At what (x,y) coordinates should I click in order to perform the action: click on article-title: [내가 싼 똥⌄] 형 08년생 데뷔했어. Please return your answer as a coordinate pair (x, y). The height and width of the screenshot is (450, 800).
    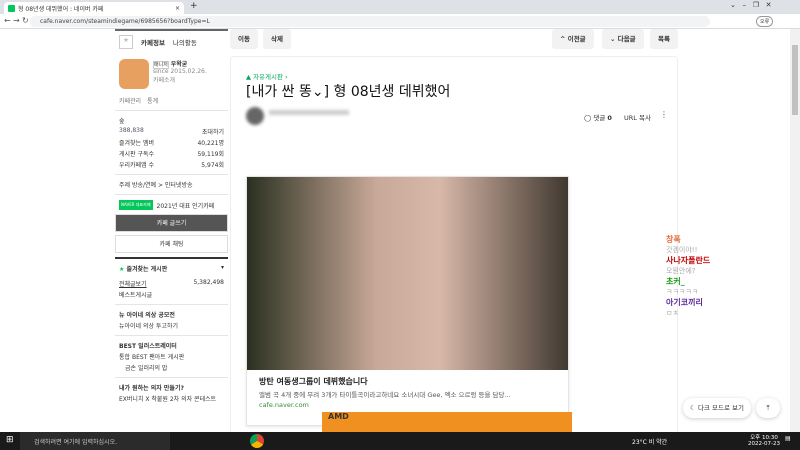
    Looking at the image, I should click on (348, 92).